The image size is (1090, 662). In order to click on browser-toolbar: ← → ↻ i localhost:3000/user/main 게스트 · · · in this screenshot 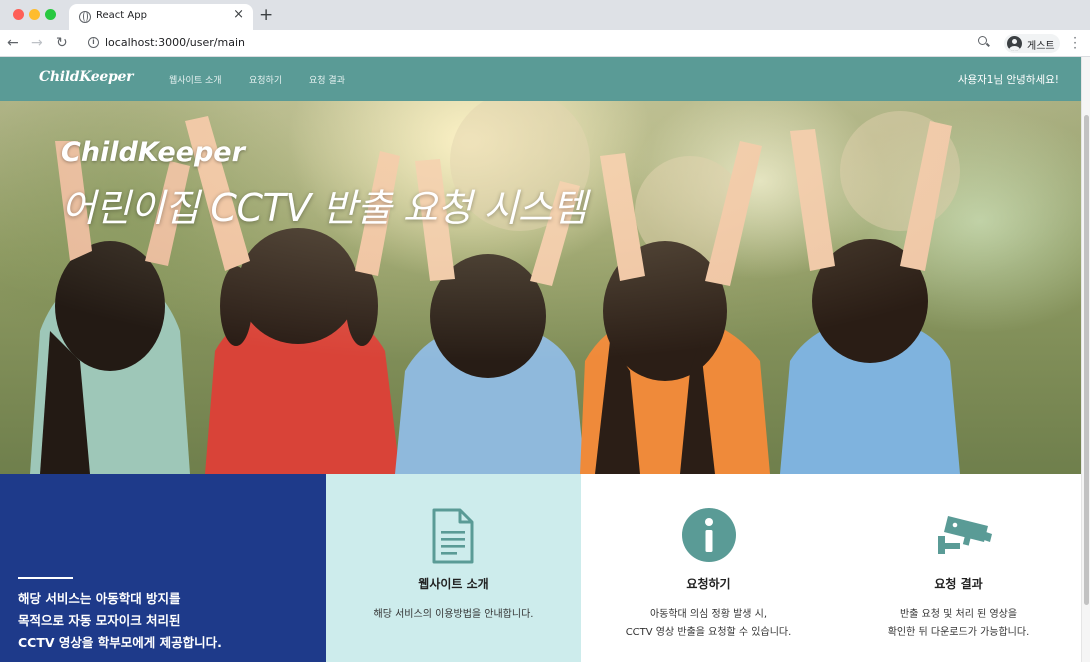, I will do `click(545, 43)`.